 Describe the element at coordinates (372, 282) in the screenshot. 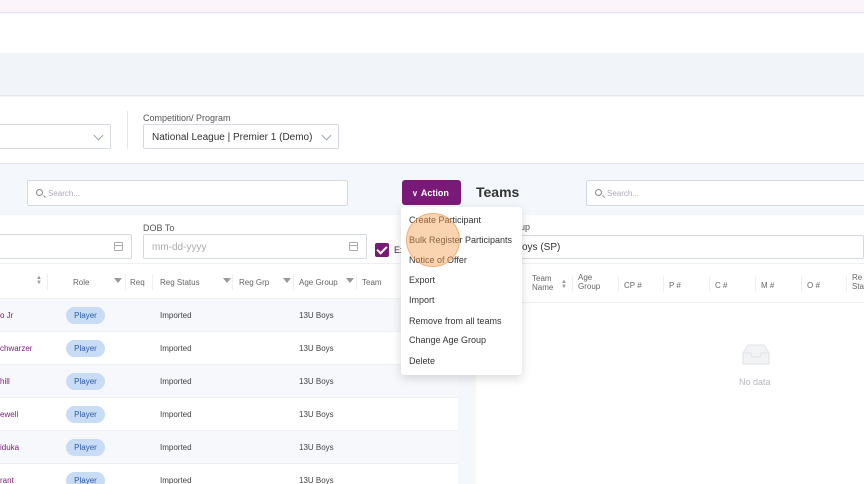

I see `col-team: Team` at that location.